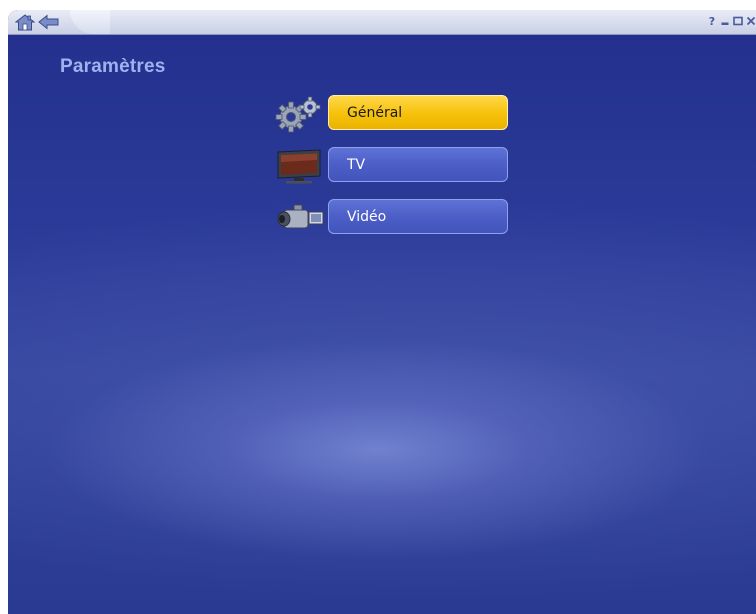  What do you see at coordinates (113, 66) in the screenshot?
I see `page-title: Paramètres` at bounding box center [113, 66].